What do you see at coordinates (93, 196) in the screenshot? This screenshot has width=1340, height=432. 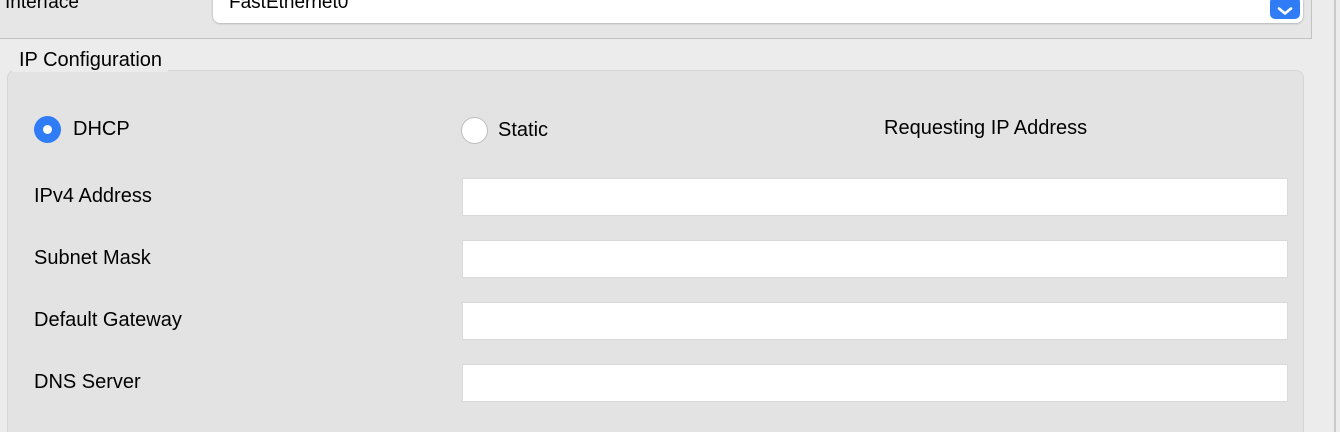 I see `ipv4-address-label: IPv4 Address` at bounding box center [93, 196].